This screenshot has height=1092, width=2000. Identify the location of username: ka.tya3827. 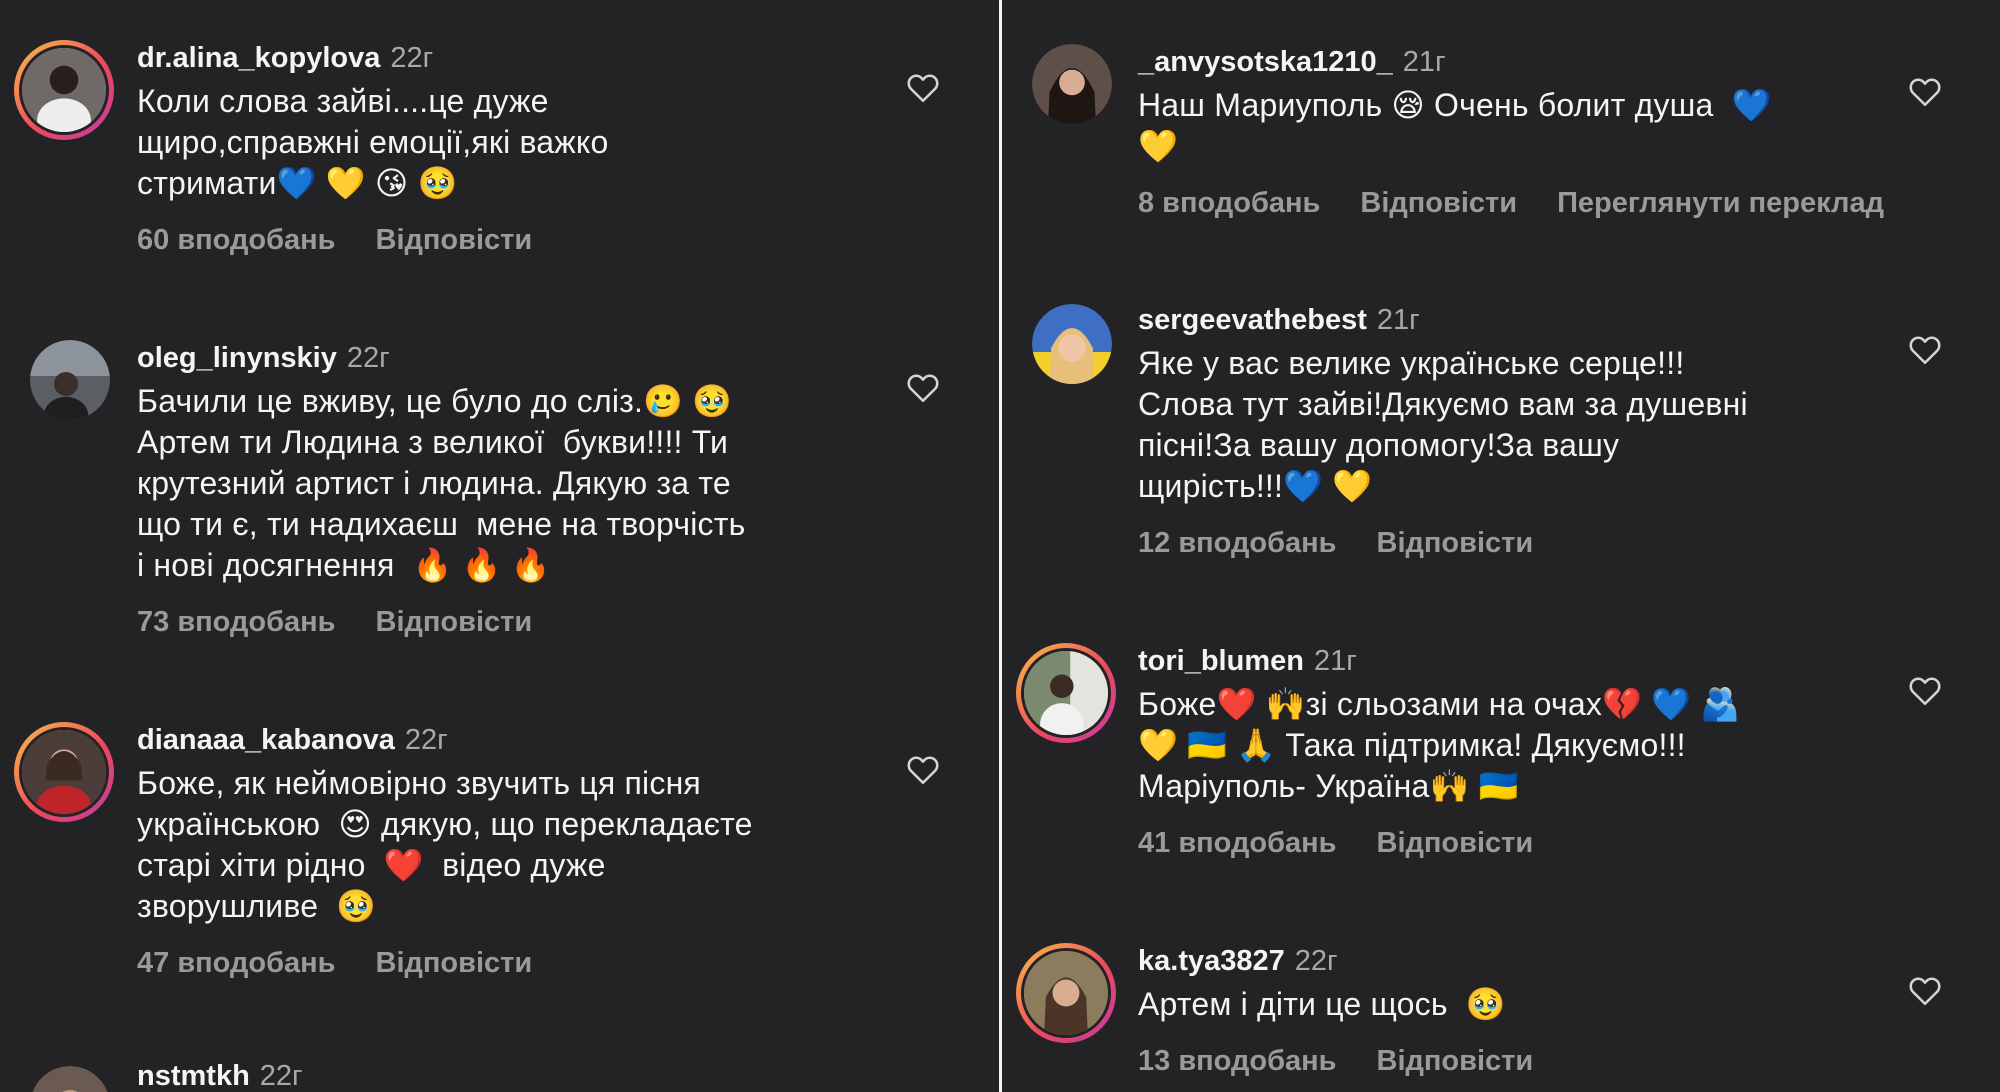
(1211, 961).